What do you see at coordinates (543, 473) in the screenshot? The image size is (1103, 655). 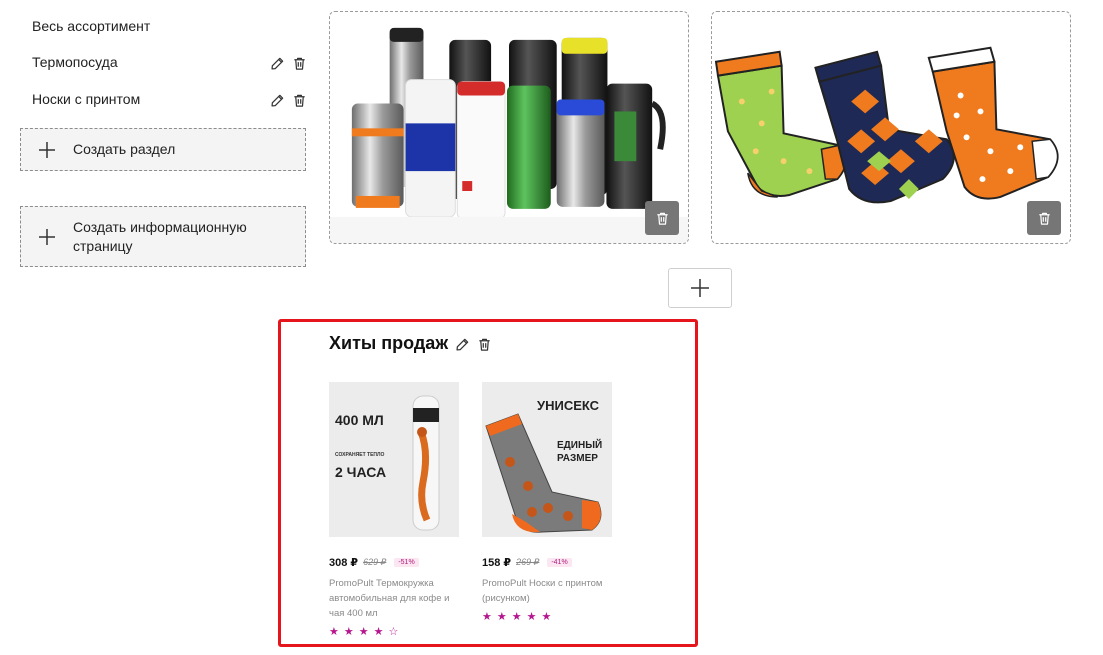 I see `sock-image` at bounding box center [543, 473].